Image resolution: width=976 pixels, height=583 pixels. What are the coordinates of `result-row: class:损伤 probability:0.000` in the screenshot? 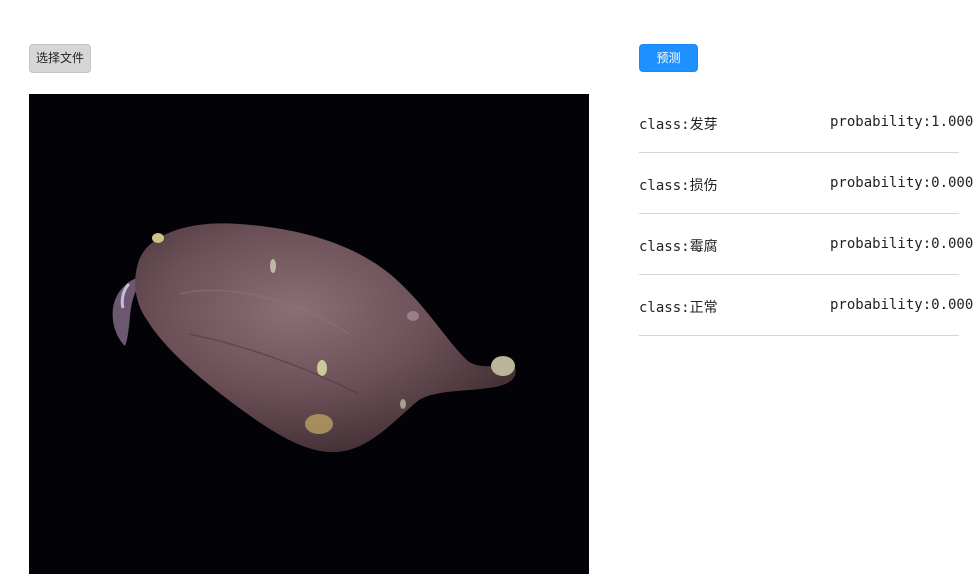 It's located at (806, 183).